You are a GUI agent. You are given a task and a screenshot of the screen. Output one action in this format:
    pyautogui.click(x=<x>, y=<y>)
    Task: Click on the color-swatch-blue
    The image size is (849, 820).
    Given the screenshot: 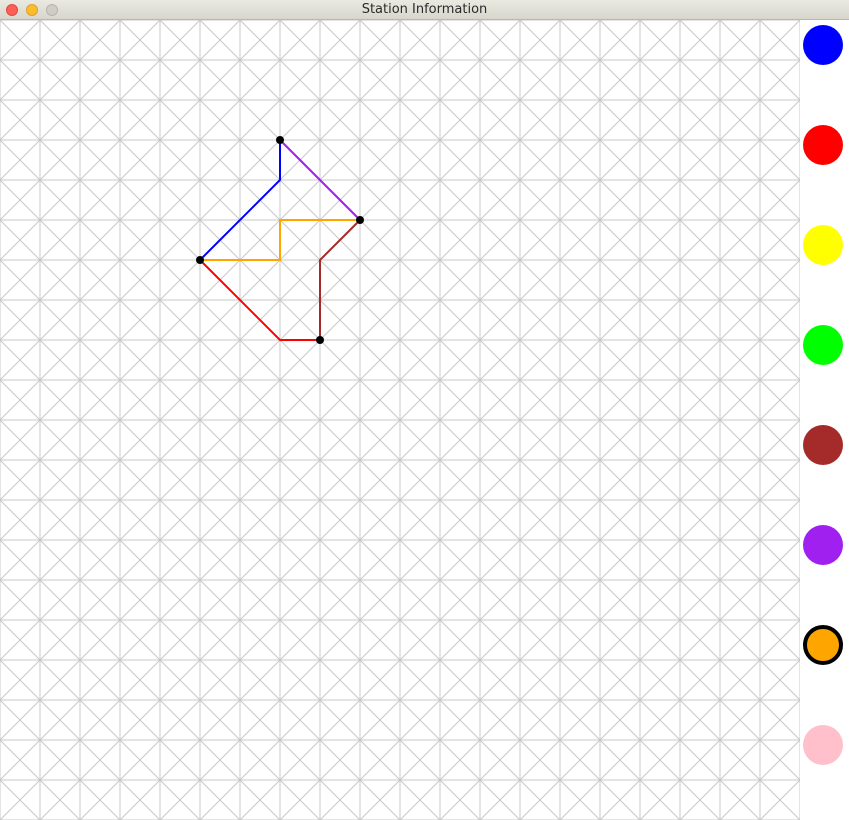 What is the action you would take?
    pyautogui.click(x=823, y=45)
    